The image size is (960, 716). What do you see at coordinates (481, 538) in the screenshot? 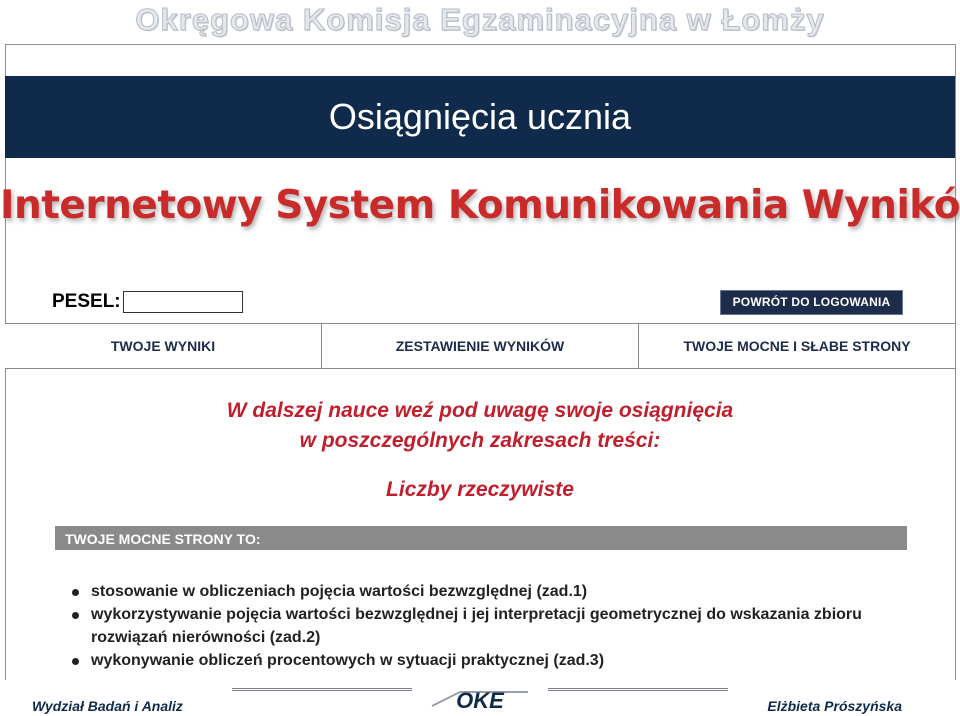
I see `strengths-header: TWOJE MOCNE STRONY TO:` at bounding box center [481, 538].